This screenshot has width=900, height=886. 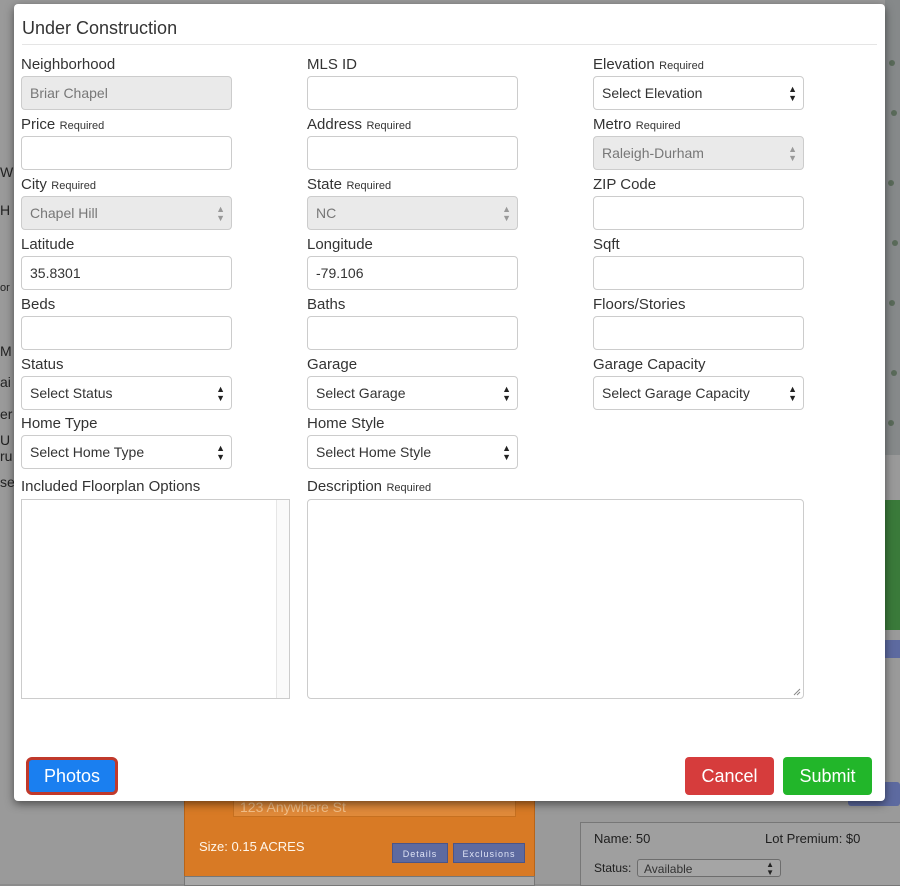 I want to click on city-field: City Required Chapel Hill ▲ ▼, so click(x=126, y=203).